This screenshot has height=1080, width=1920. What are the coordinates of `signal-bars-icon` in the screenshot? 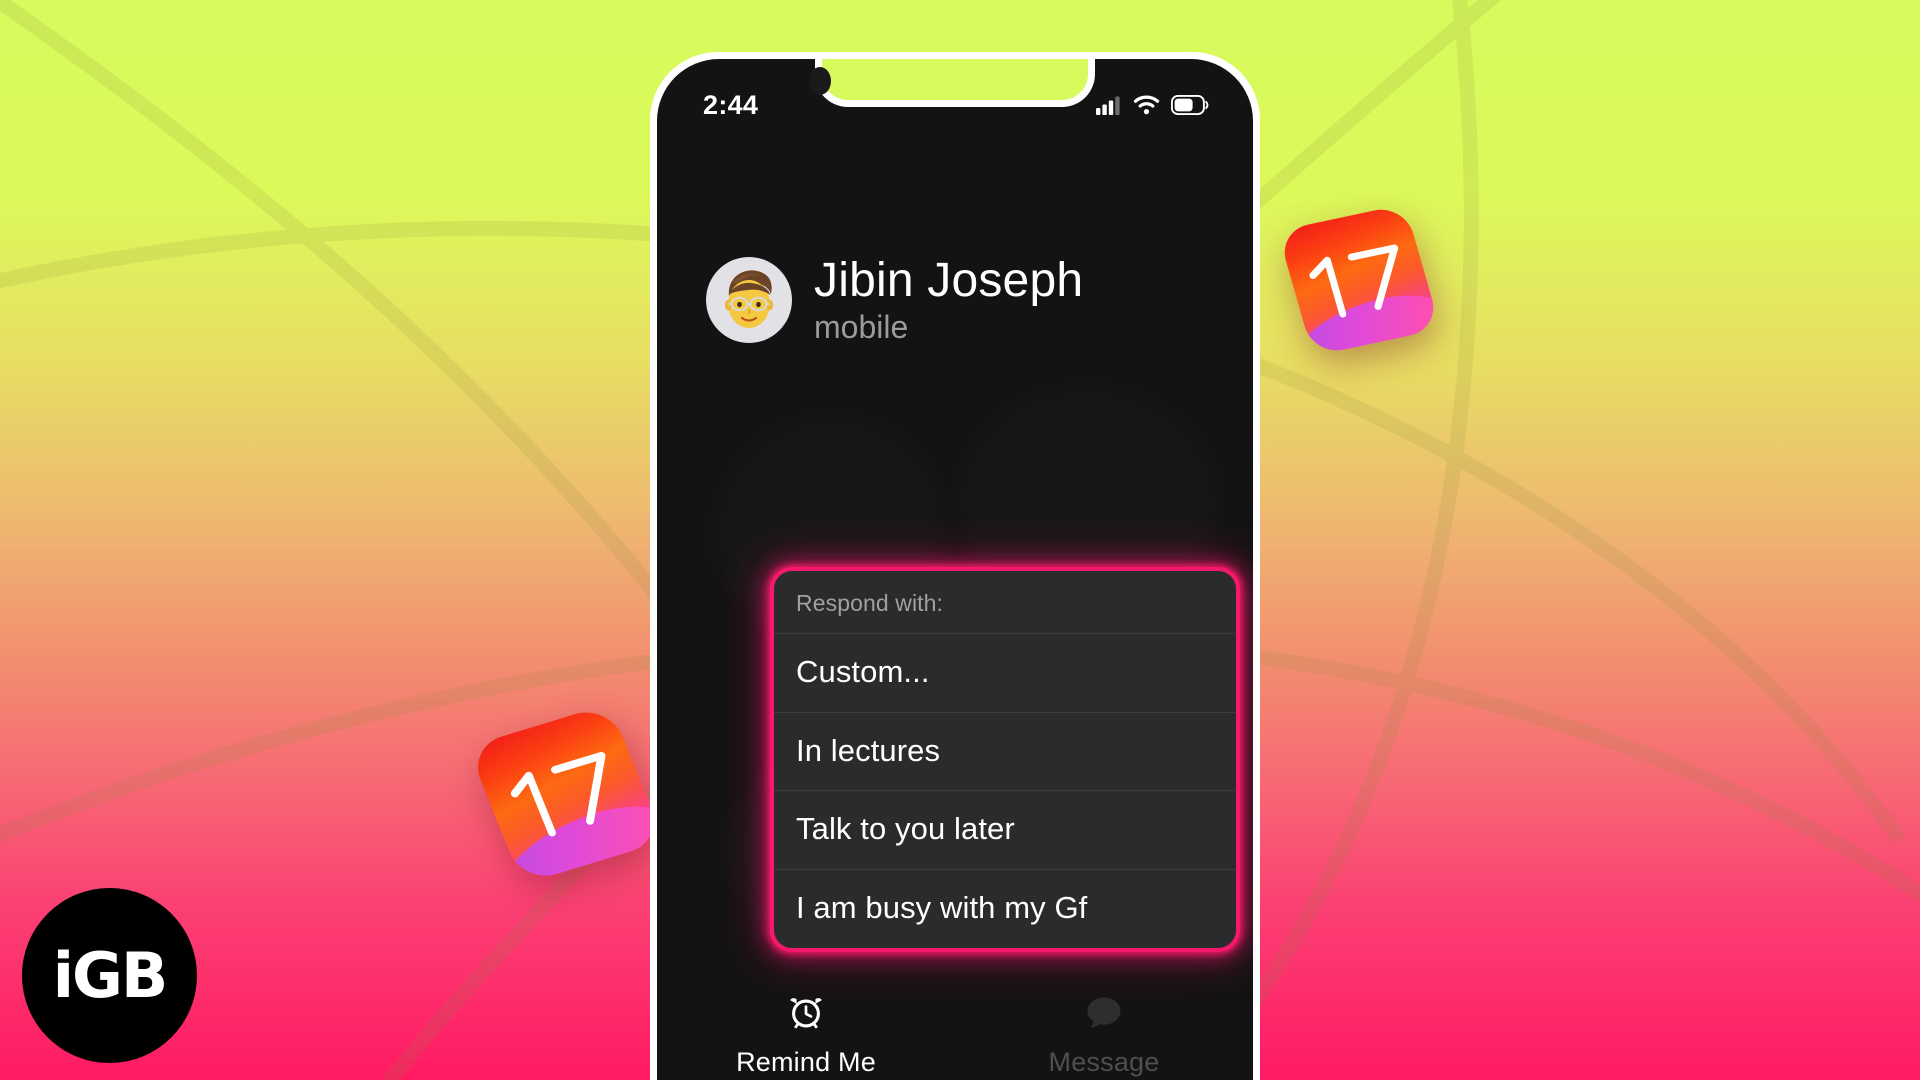 It's located at (1109, 105).